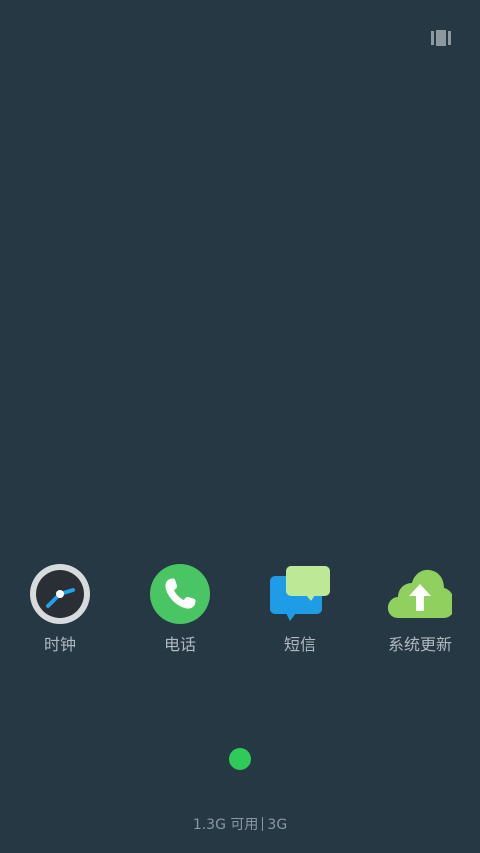  I want to click on status-divider, so click(263, 824).